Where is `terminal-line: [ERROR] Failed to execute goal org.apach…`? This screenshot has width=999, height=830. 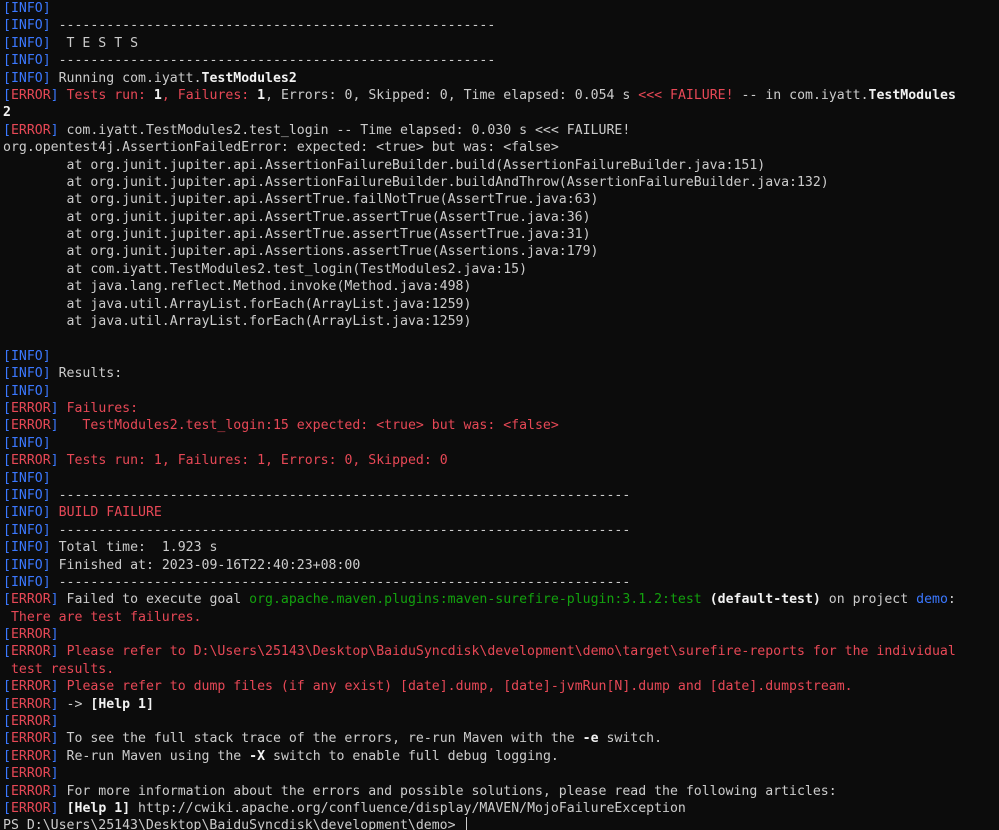 terminal-line: [ERROR] Failed to execute goal org.apach… is located at coordinates (501, 599).